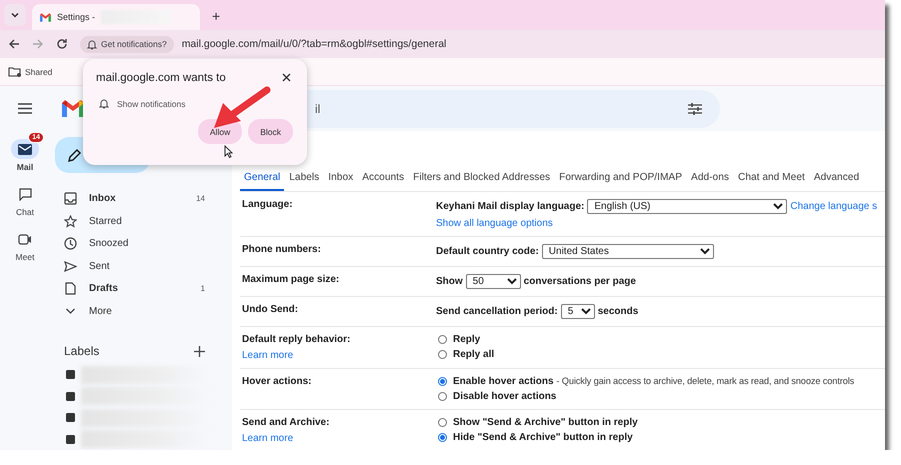 This screenshot has height=465, width=901. Describe the element at coordinates (137, 221) in the screenshot. I see `nav-item: Starred` at that location.